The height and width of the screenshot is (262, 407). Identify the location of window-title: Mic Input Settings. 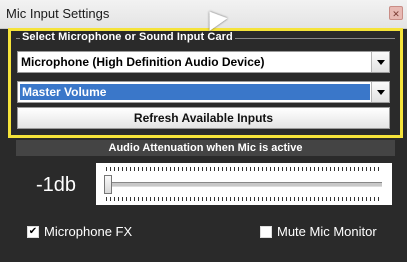
(58, 13).